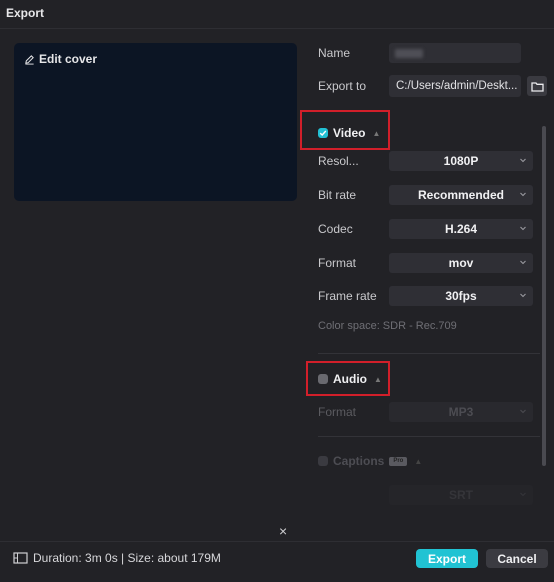 Image resolution: width=554 pixels, height=582 pixels. What do you see at coordinates (277, 14) in the screenshot?
I see `title-bar: Export` at bounding box center [277, 14].